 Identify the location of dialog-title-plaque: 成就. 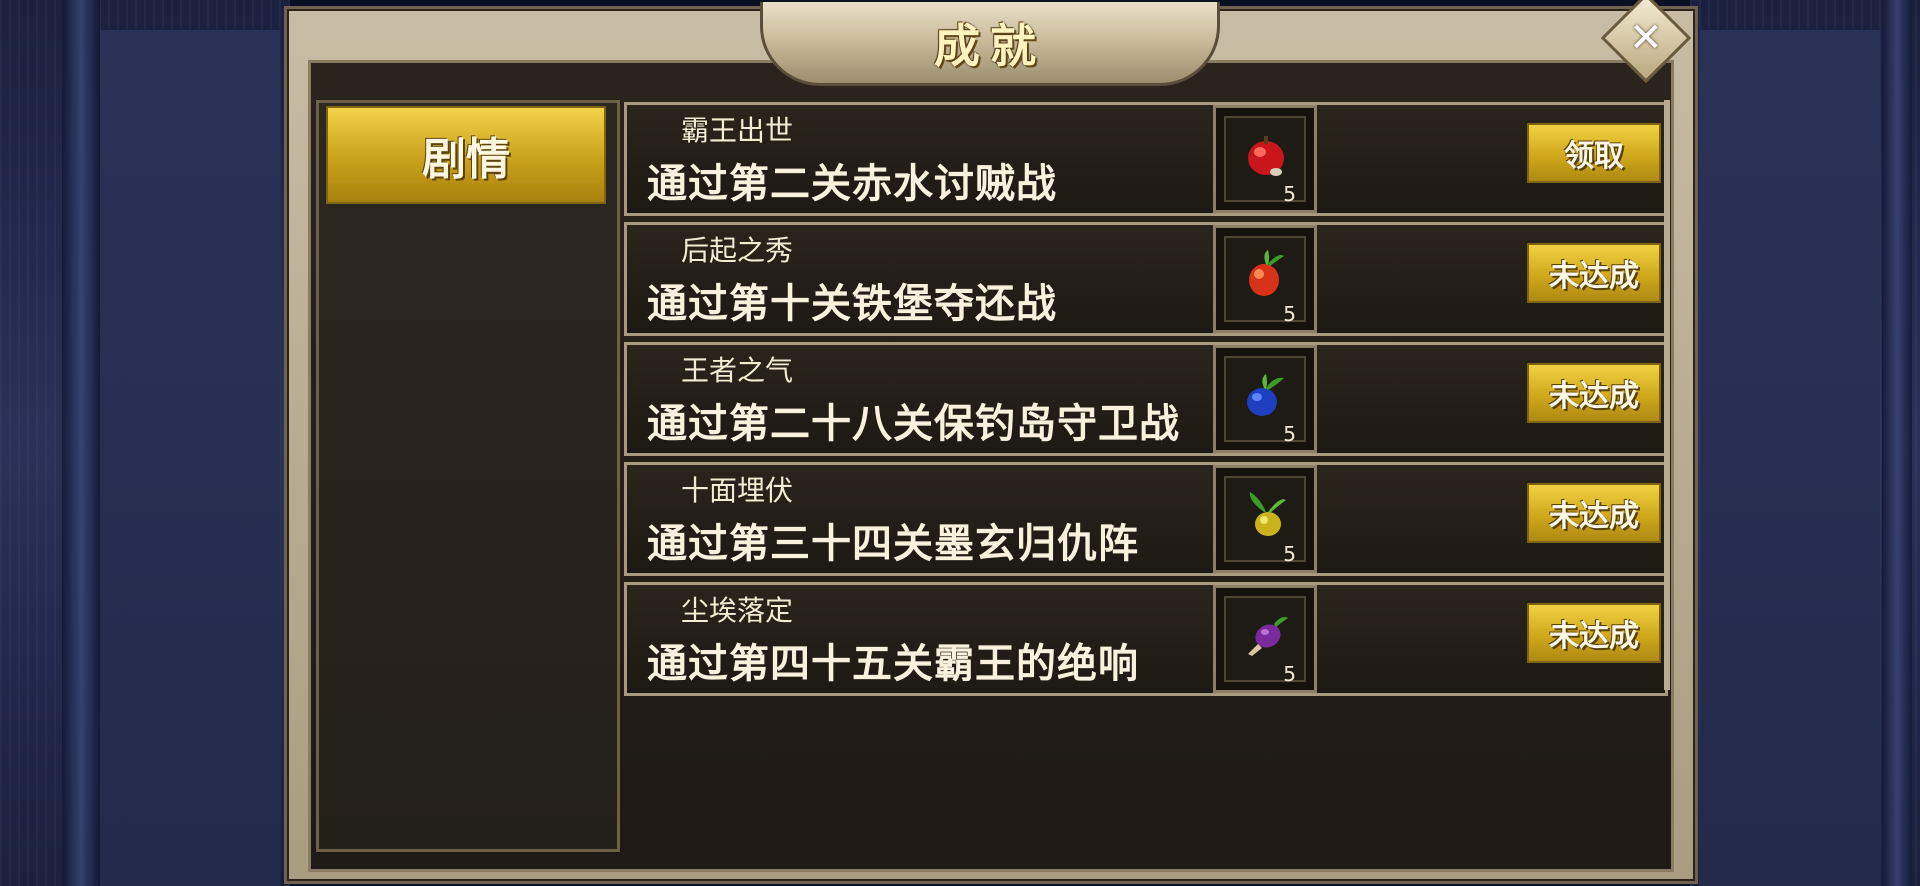
(990, 44).